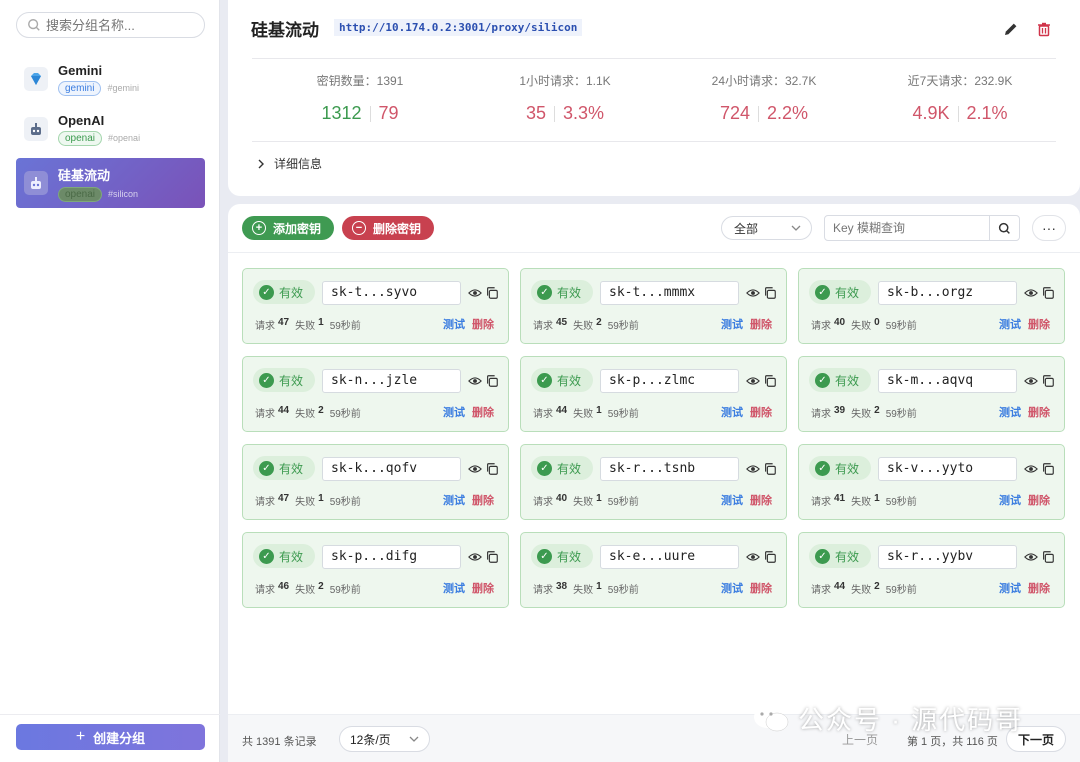 The height and width of the screenshot is (762, 1080). What do you see at coordinates (766, 228) in the screenshot?
I see `status-filter-select: 全部` at bounding box center [766, 228].